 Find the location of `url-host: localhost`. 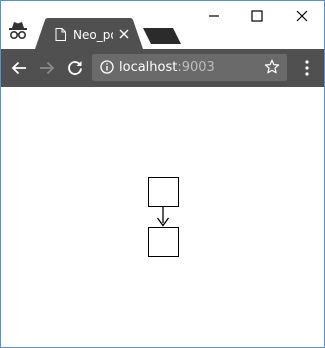

url-host: localhost is located at coordinates (148, 67).